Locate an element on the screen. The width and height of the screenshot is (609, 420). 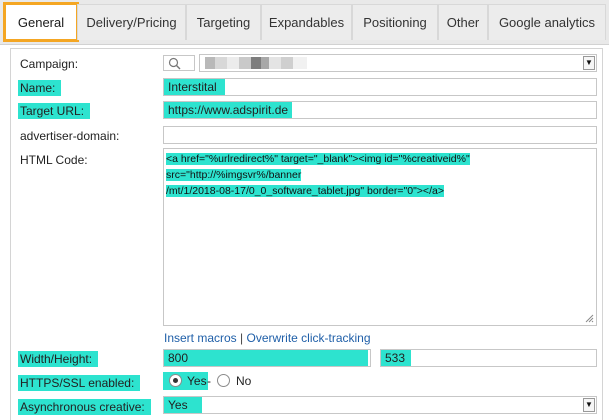
async-creative-value: Yes is located at coordinates (183, 405).